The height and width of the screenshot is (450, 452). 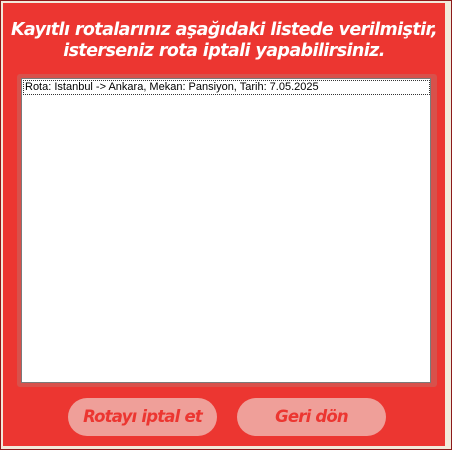 I want to click on go-back-button: Geri dön, so click(x=311, y=417).